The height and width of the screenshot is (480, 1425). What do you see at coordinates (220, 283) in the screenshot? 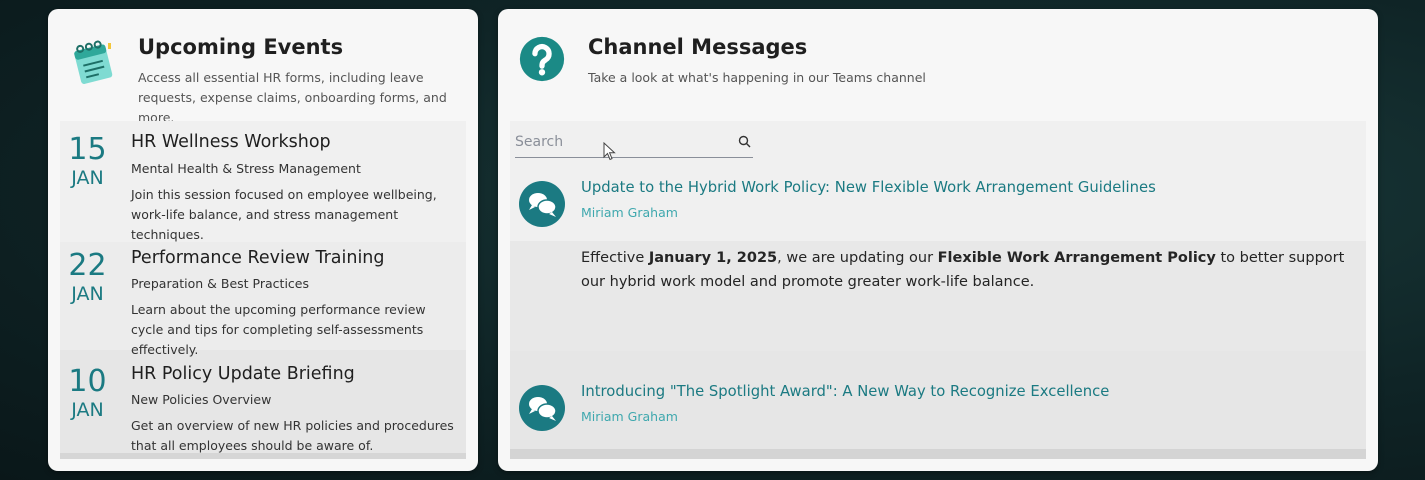
I see `event-subtitle: Preparation & Best Practices` at bounding box center [220, 283].